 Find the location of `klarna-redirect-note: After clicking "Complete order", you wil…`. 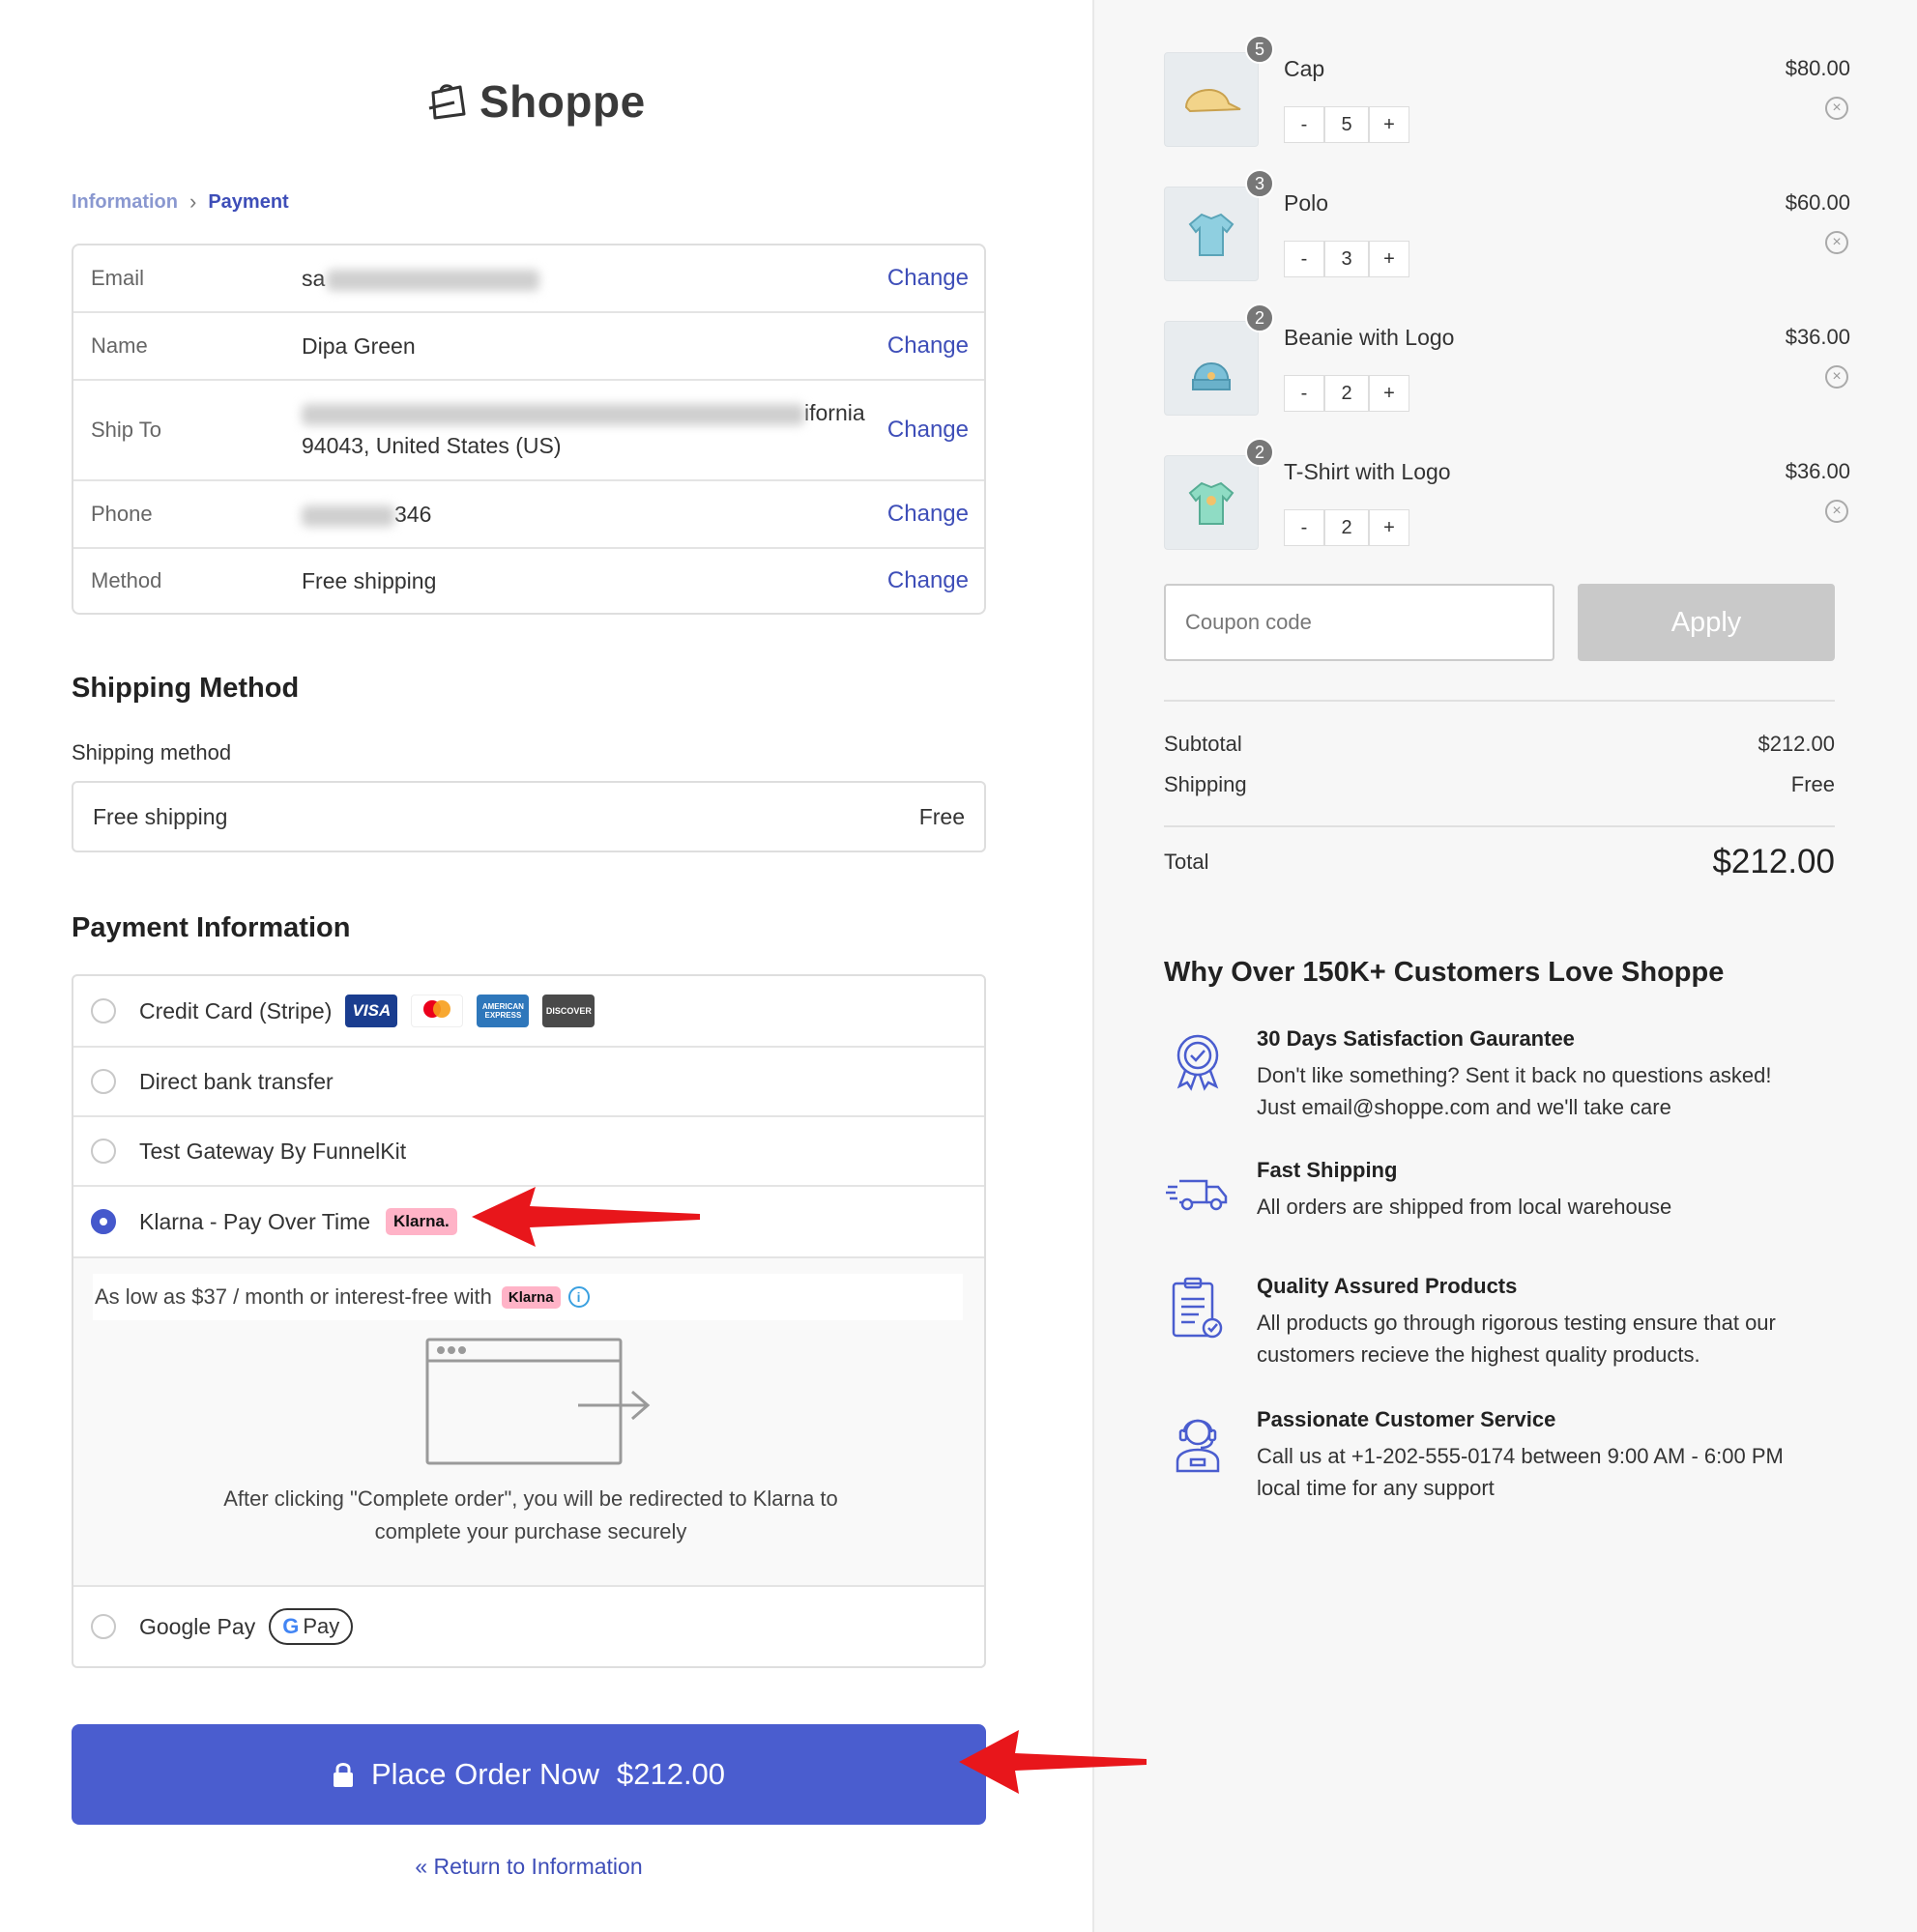

klarna-redirect-note: After clicking "Complete order", you wil… is located at coordinates (531, 1514).